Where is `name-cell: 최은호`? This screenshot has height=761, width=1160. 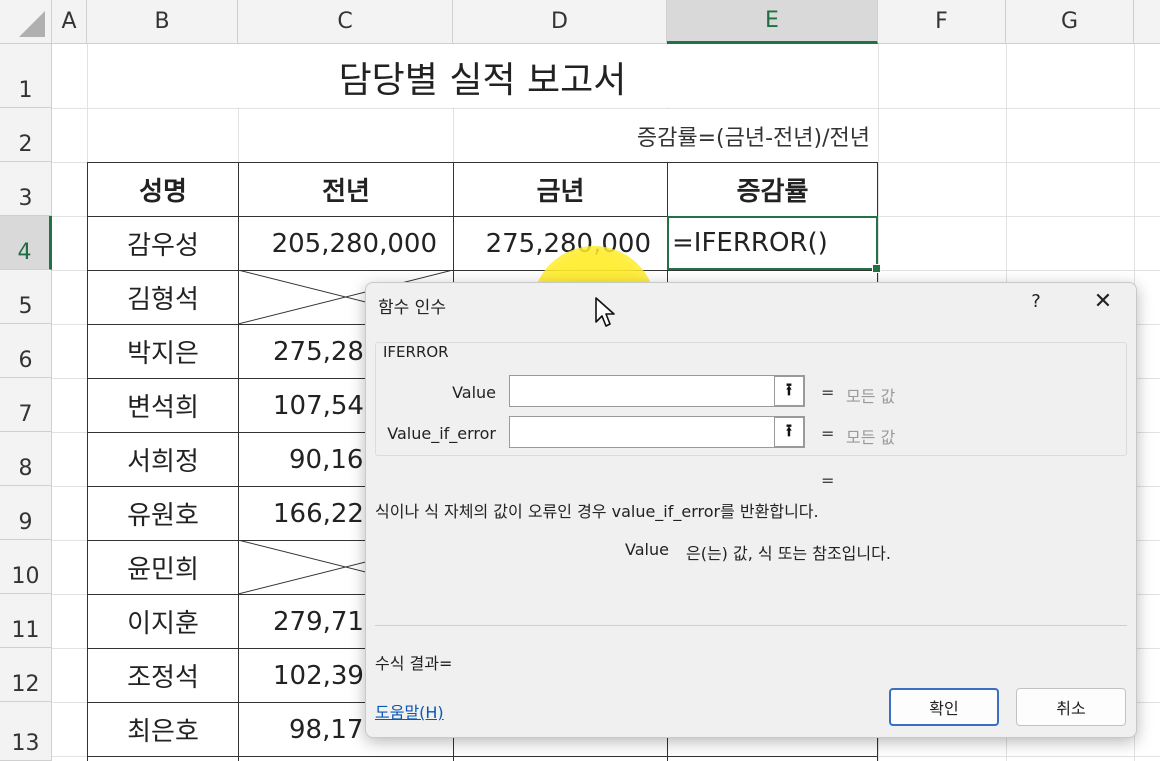 name-cell: 최은호 is located at coordinates (163, 729).